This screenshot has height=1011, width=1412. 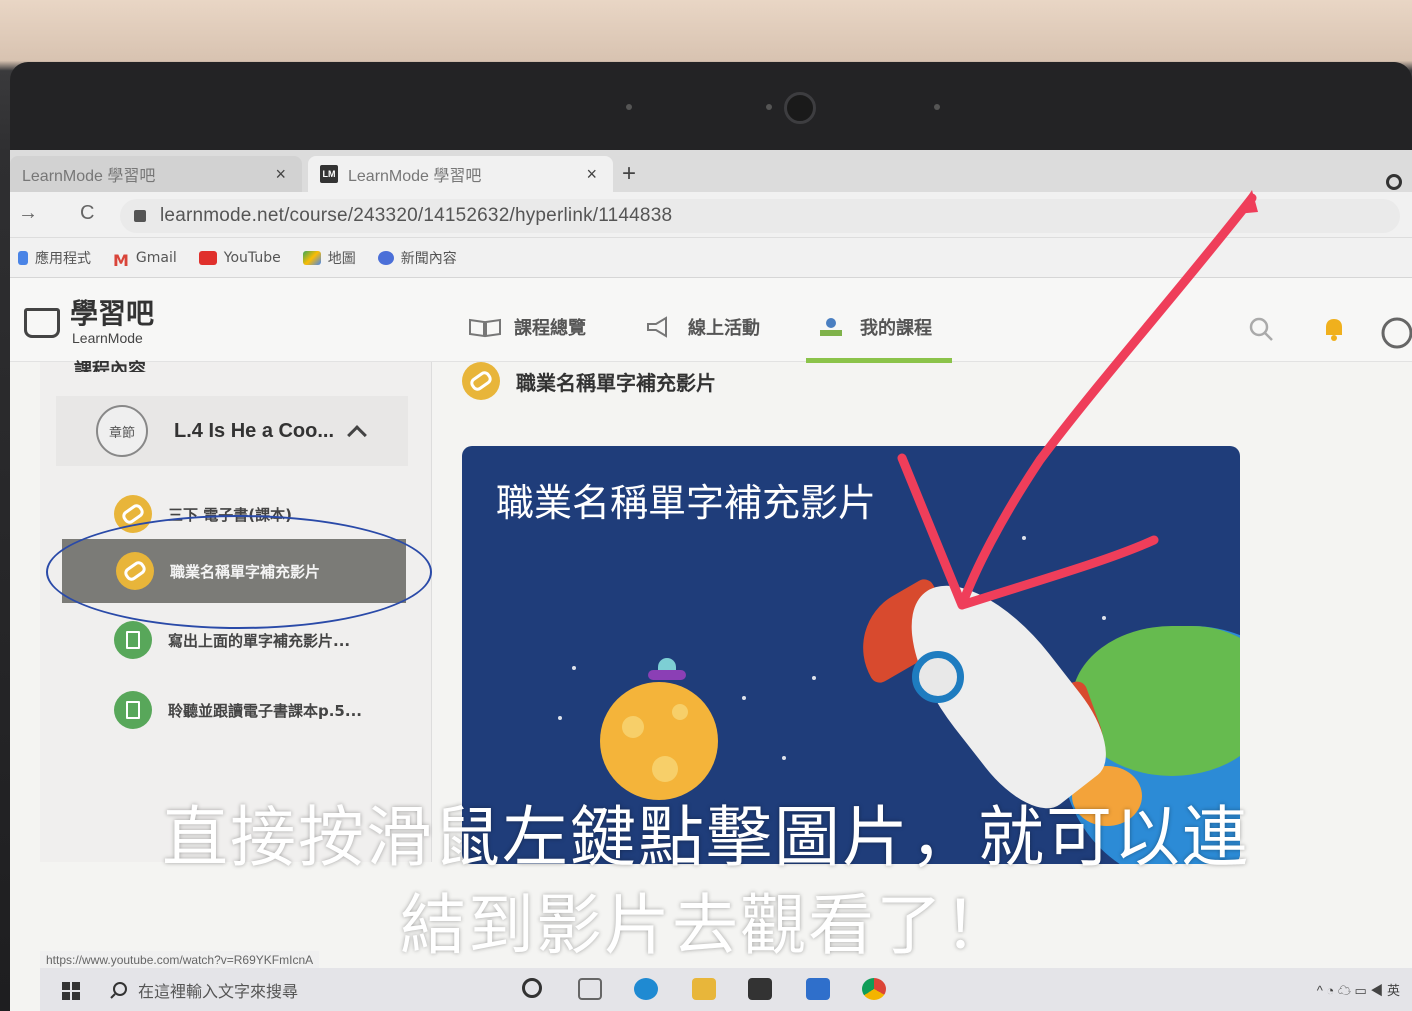 What do you see at coordinates (818, 989) in the screenshot?
I see `mail-icon` at bounding box center [818, 989].